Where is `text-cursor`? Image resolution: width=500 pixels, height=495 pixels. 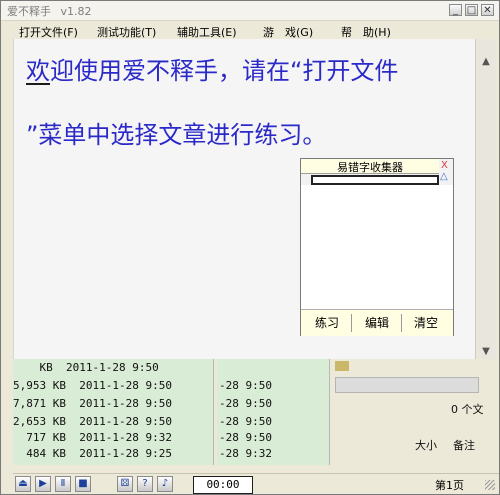 text-cursor is located at coordinates (38, 84).